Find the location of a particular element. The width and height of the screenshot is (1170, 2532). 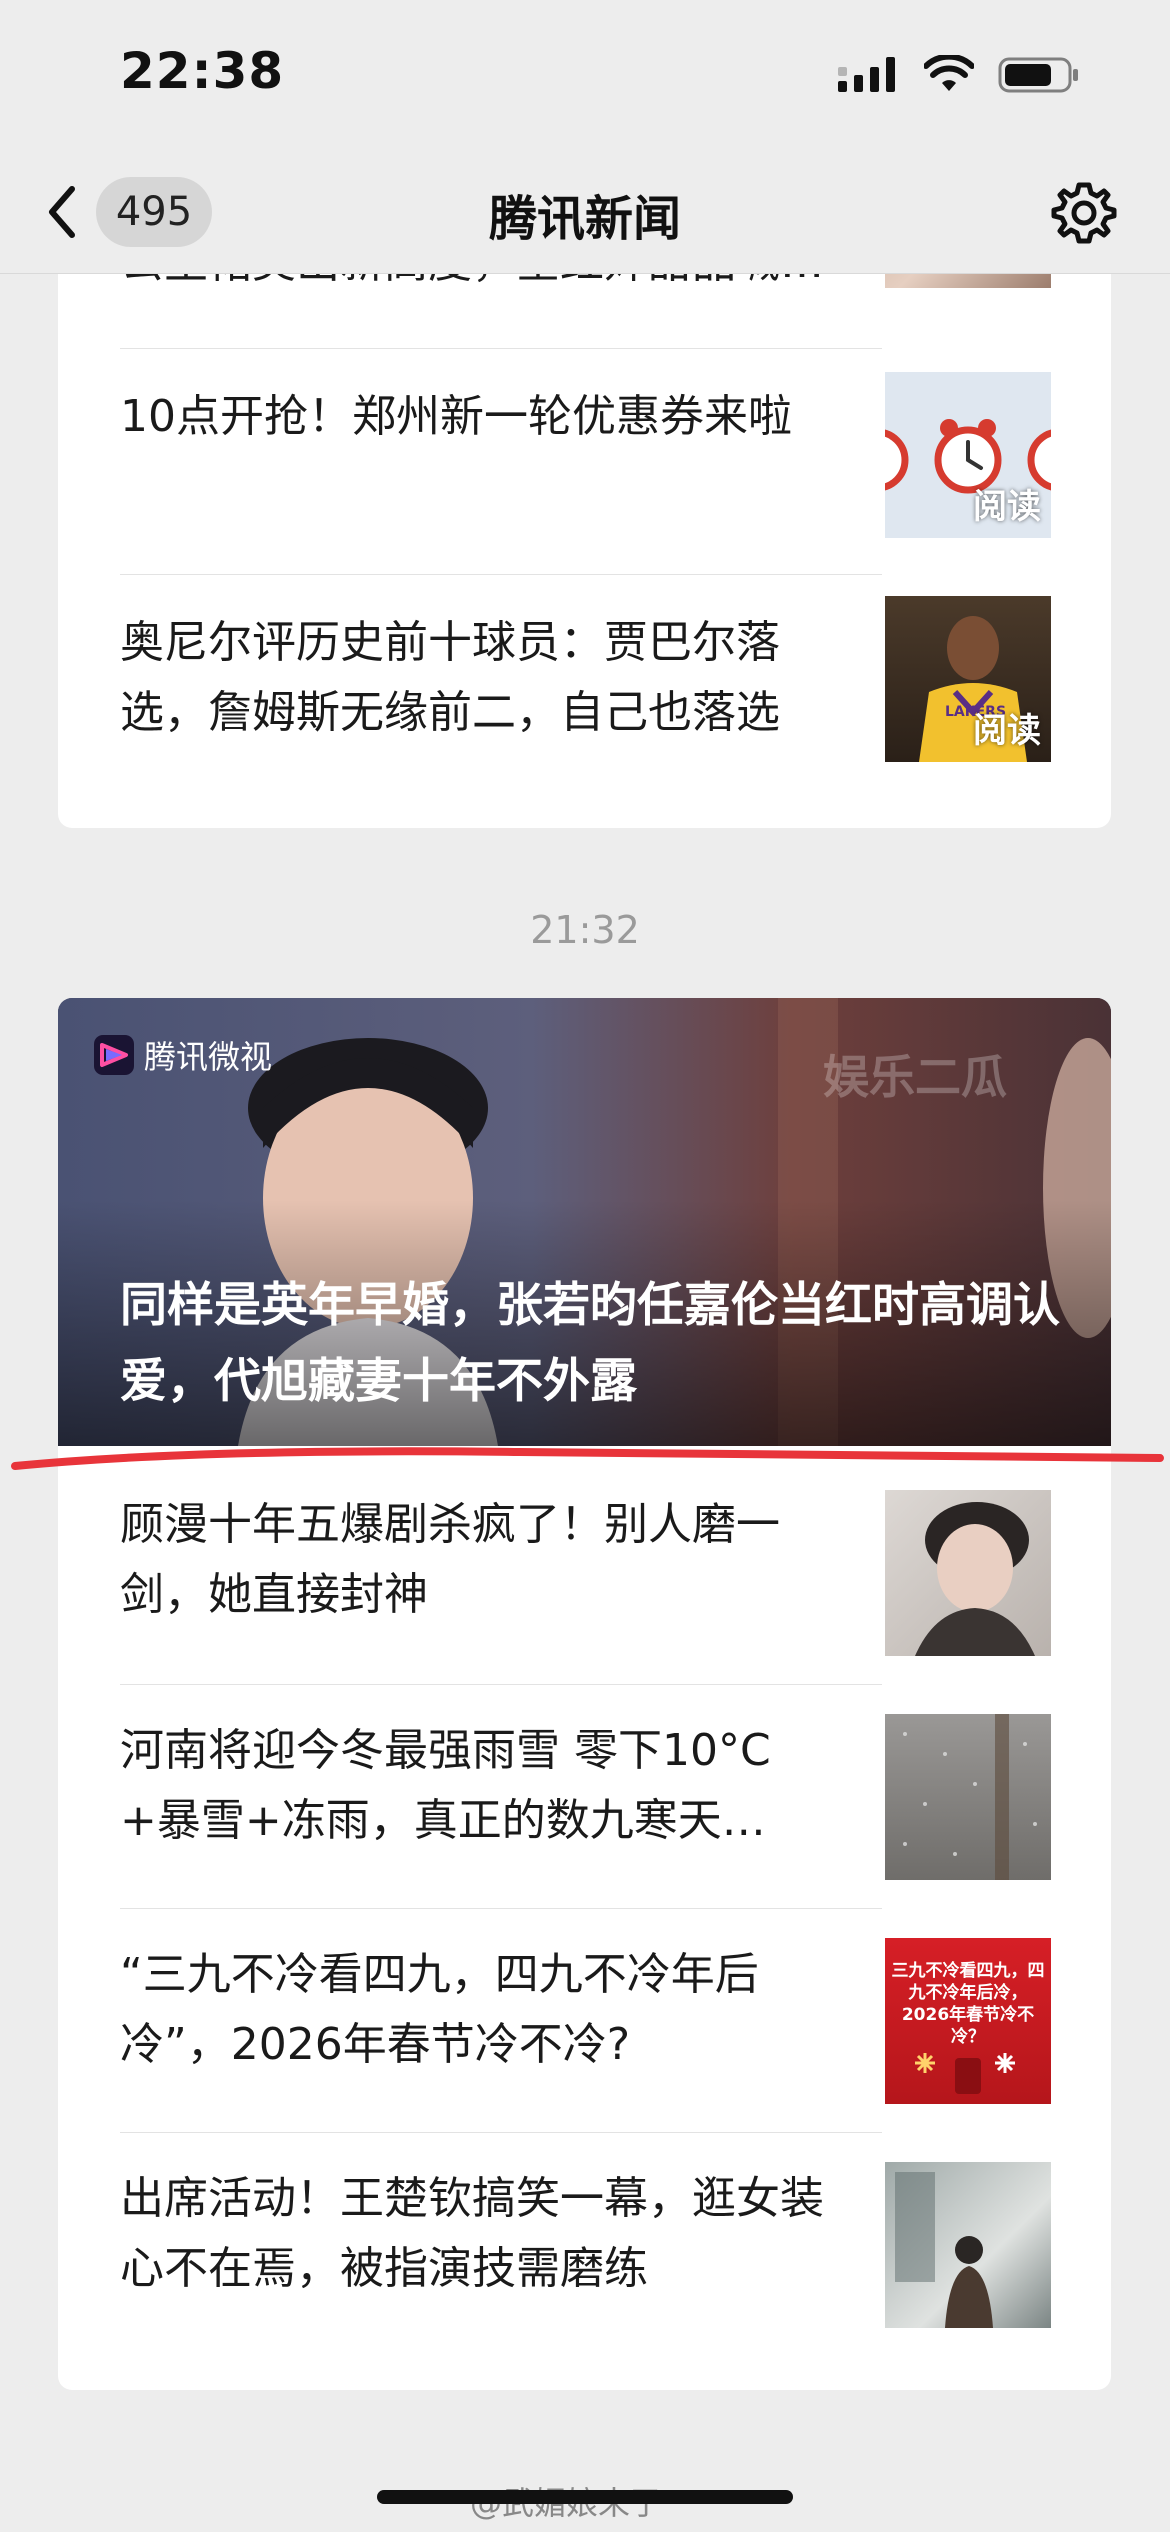

news-item-title: 顾漫十年五爆剧杀疯了！别人磨一剑，她直接封神 is located at coordinates (450, 1559).